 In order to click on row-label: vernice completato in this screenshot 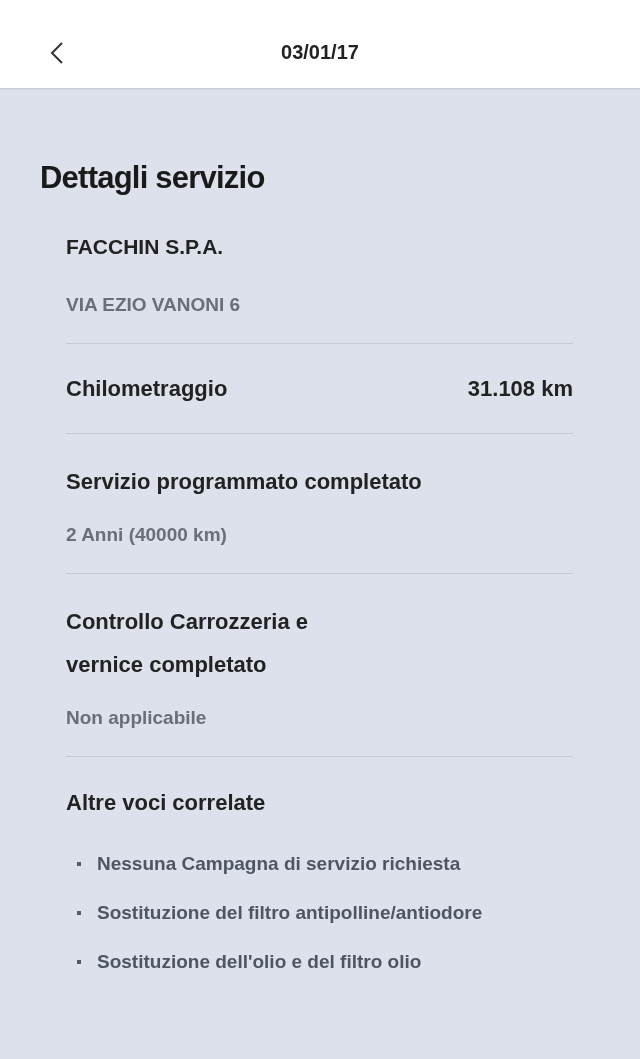, I will do `click(166, 664)`.